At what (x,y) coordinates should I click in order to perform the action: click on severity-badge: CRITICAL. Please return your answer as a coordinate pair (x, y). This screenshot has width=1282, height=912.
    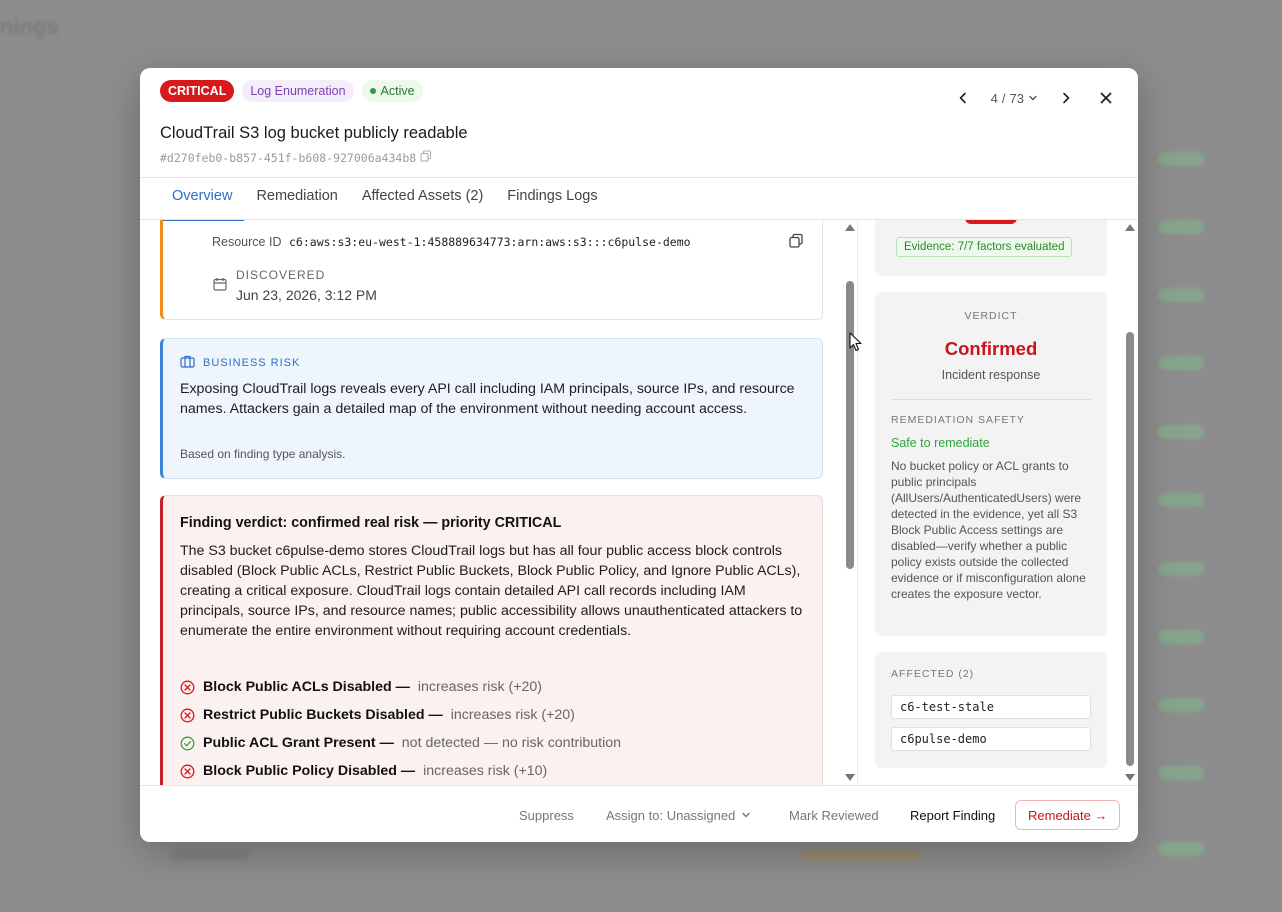
    Looking at the image, I should click on (197, 91).